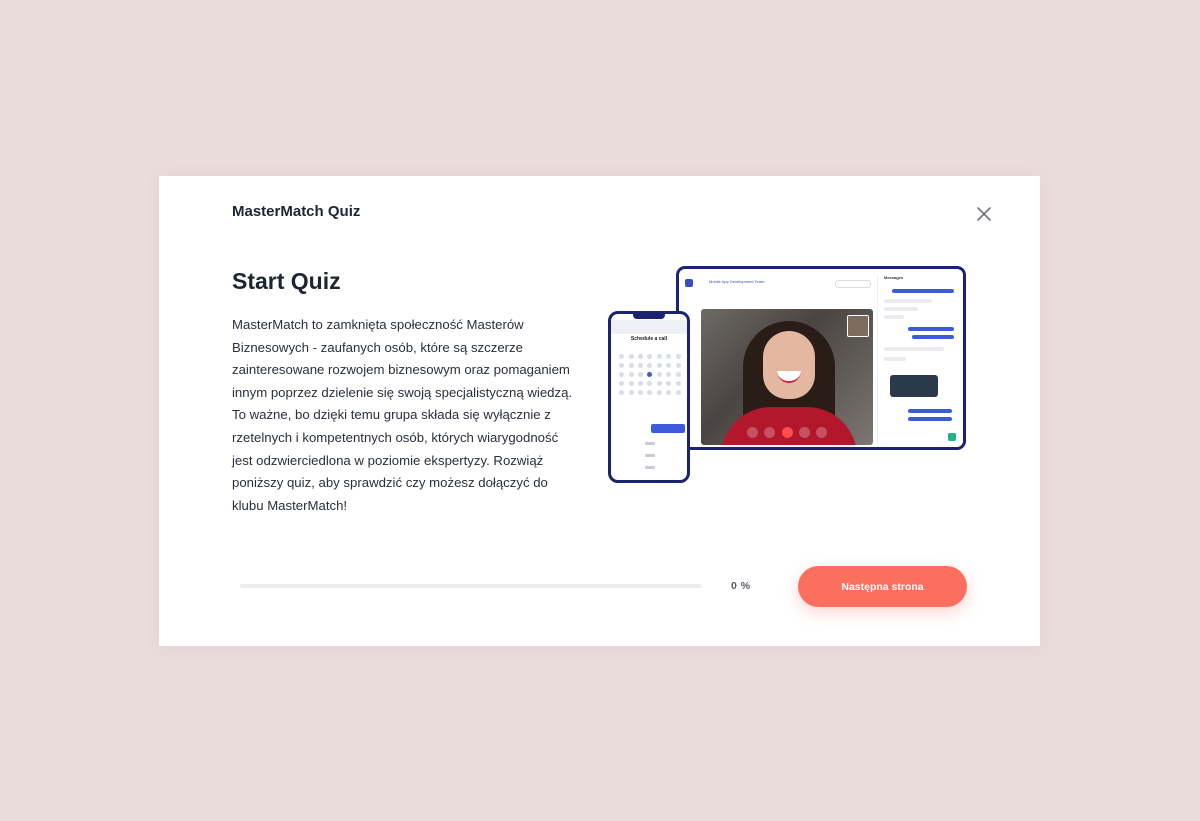  I want to click on chat-image, so click(914, 386).